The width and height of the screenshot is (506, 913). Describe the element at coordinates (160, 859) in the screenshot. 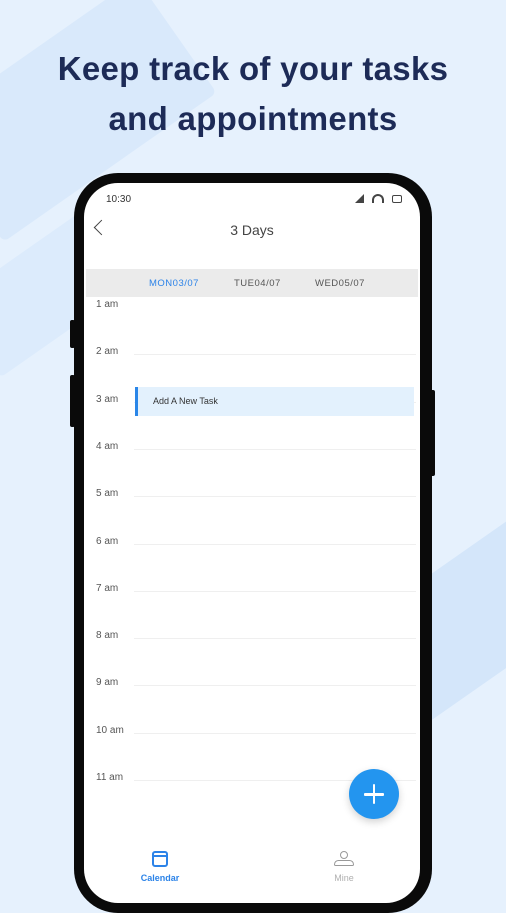

I see `calendar-icon` at that location.